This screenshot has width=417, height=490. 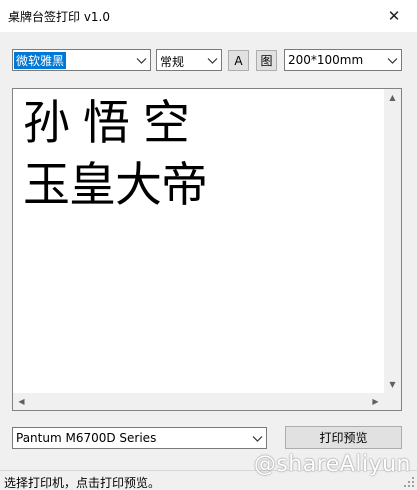 I want to click on scroll-right-icon: ▶, so click(x=375, y=401).